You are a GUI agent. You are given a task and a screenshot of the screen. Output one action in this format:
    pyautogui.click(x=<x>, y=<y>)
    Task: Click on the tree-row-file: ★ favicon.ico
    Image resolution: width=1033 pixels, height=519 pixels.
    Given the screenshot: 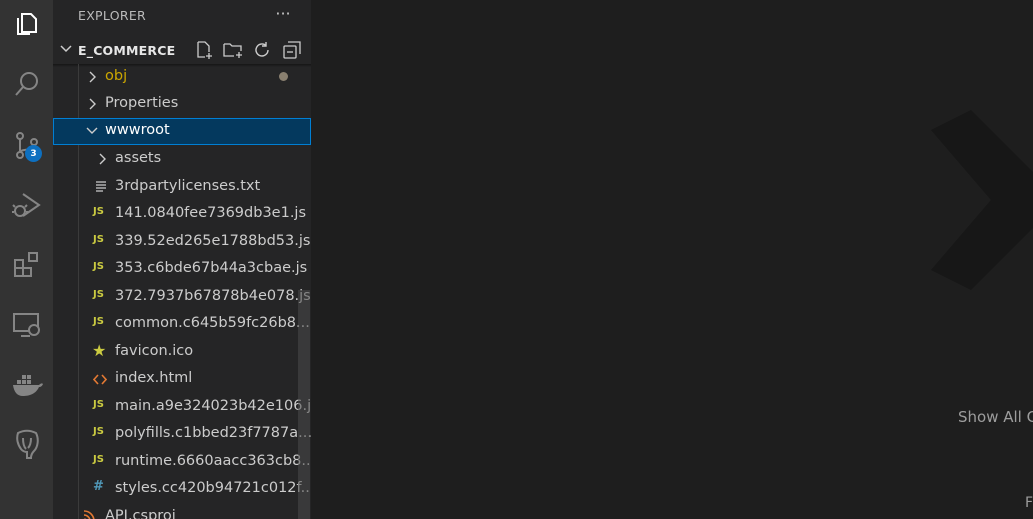 What is the action you would take?
    pyautogui.click(x=182, y=352)
    